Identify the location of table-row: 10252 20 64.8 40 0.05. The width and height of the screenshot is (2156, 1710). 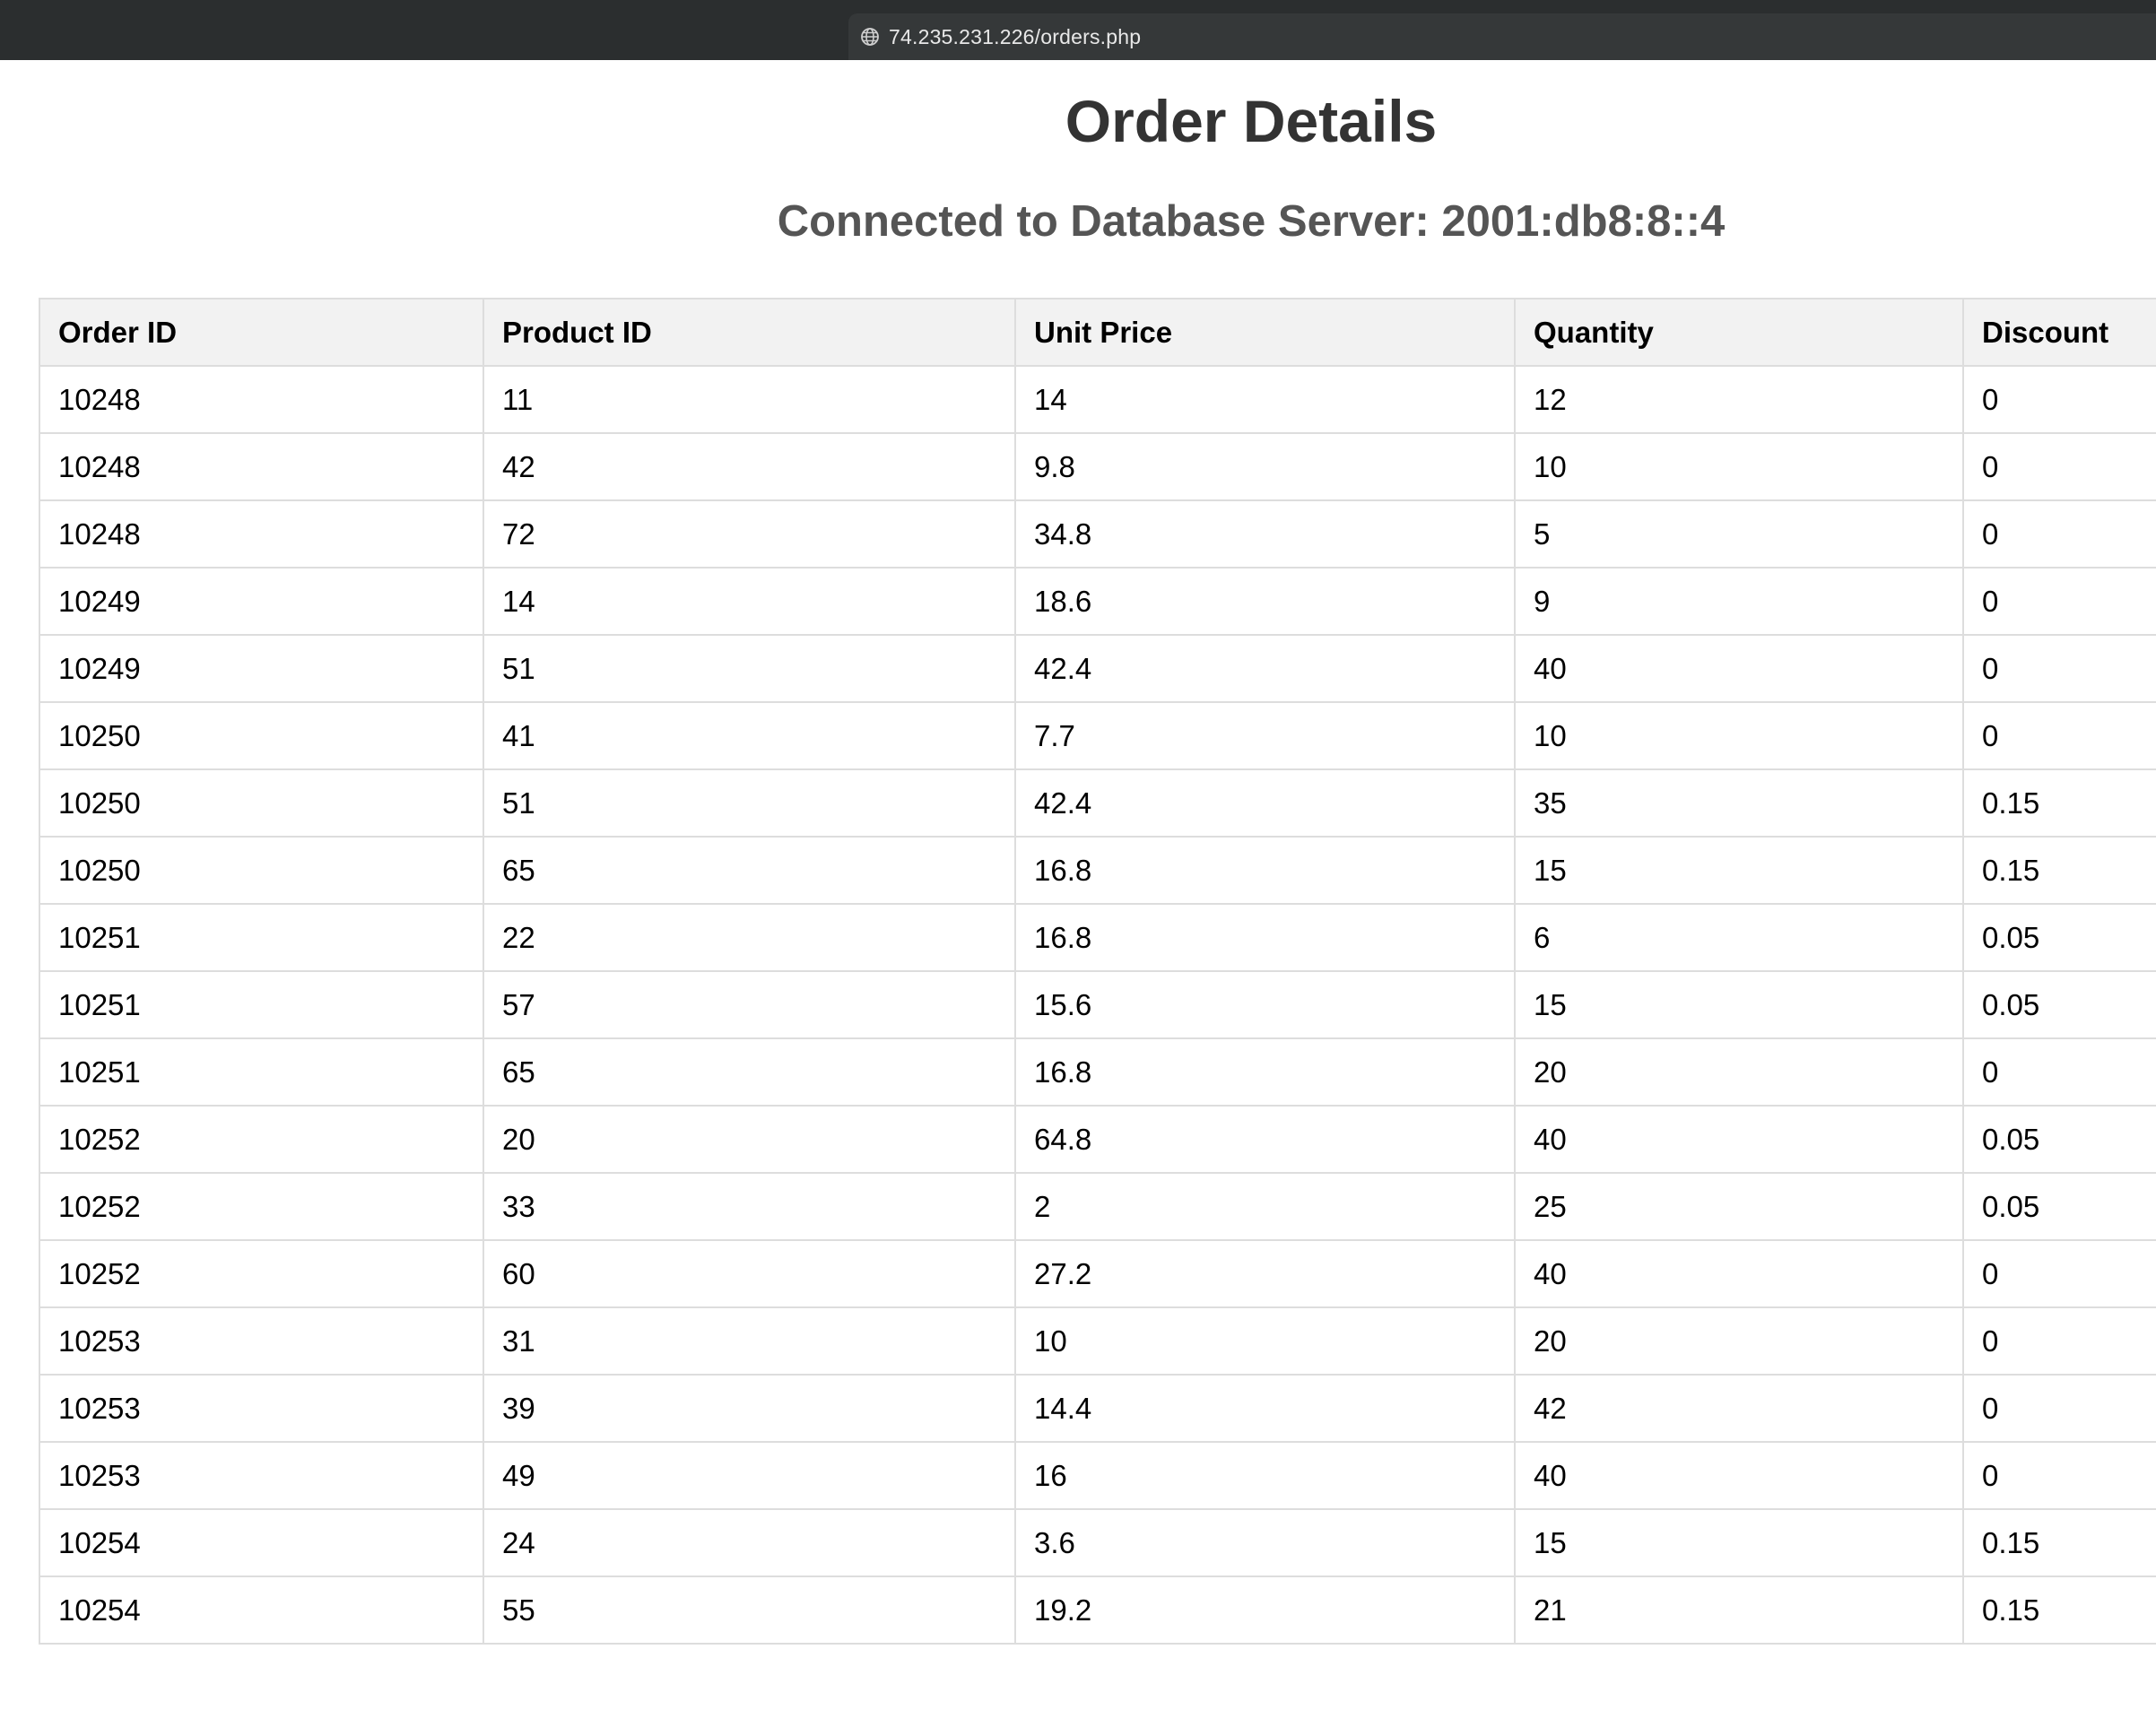
(1097, 1139).